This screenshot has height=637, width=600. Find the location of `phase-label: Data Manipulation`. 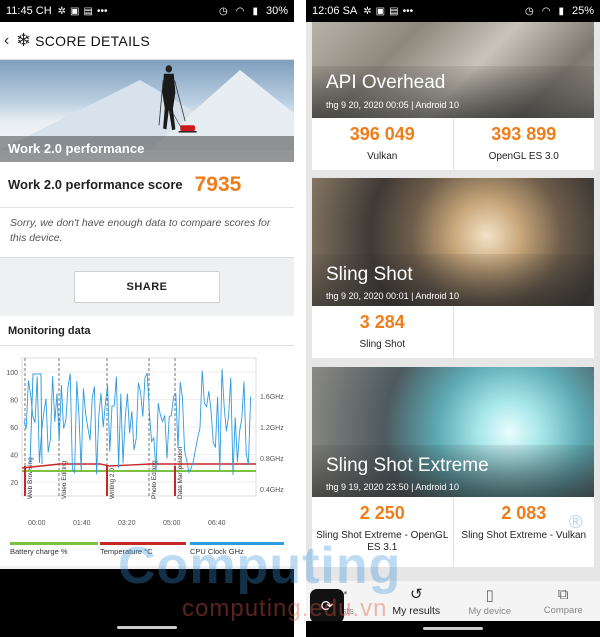

phase-label: Data Manipulation is located at coordinates (180, 472).